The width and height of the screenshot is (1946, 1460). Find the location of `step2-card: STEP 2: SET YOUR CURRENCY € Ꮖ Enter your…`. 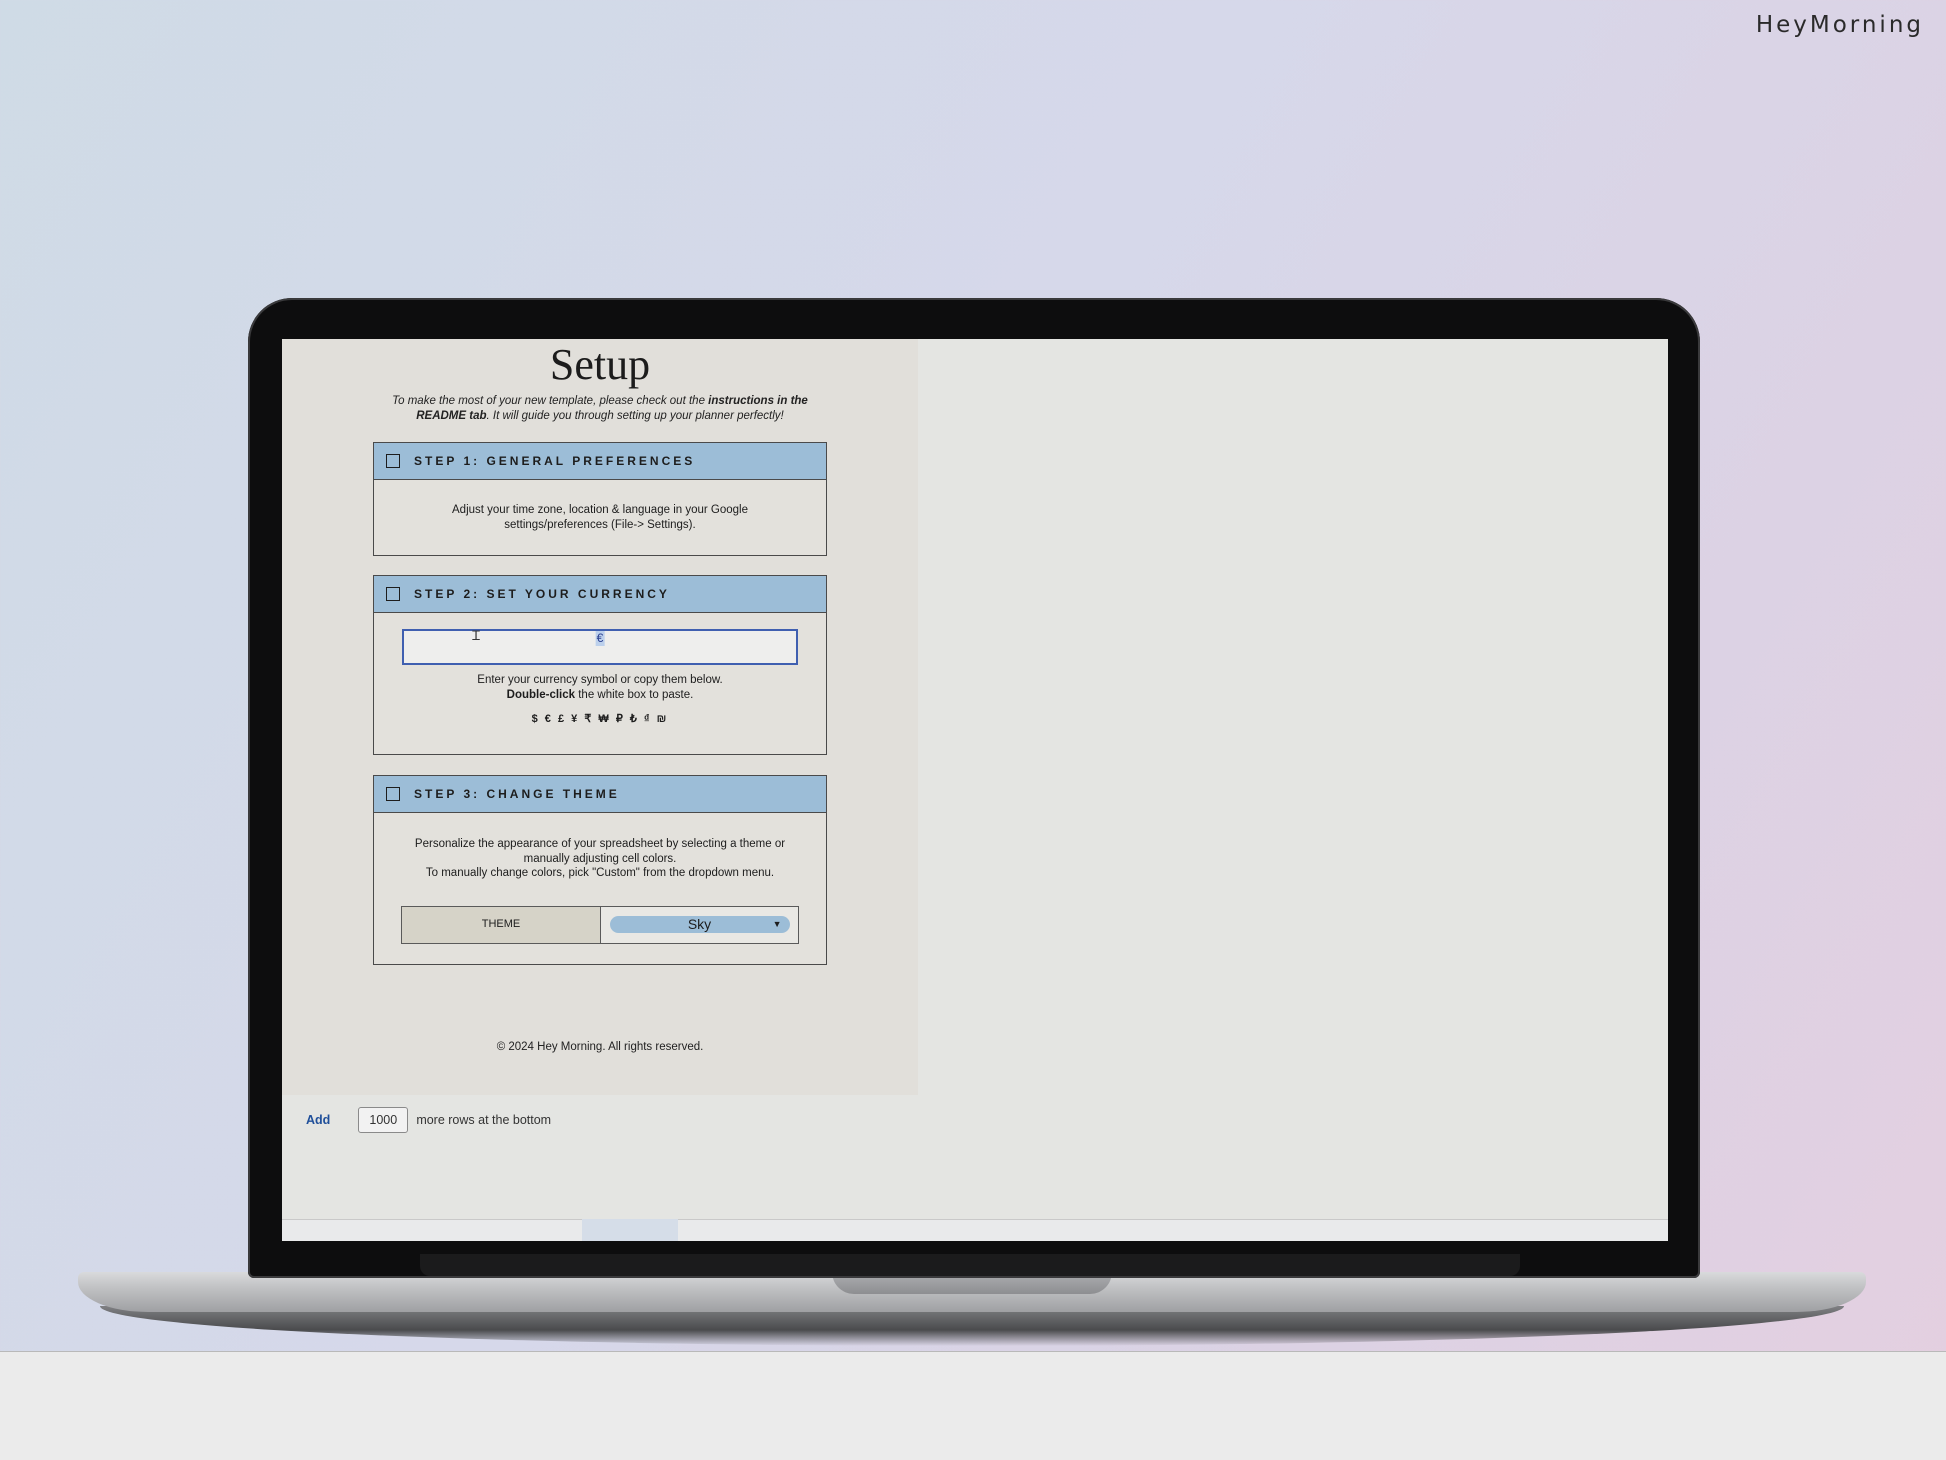

step2-card: STEP 2: SET YOUR CURRENCY € Ꮖ Enter your… is located at coordinates (600, 665).